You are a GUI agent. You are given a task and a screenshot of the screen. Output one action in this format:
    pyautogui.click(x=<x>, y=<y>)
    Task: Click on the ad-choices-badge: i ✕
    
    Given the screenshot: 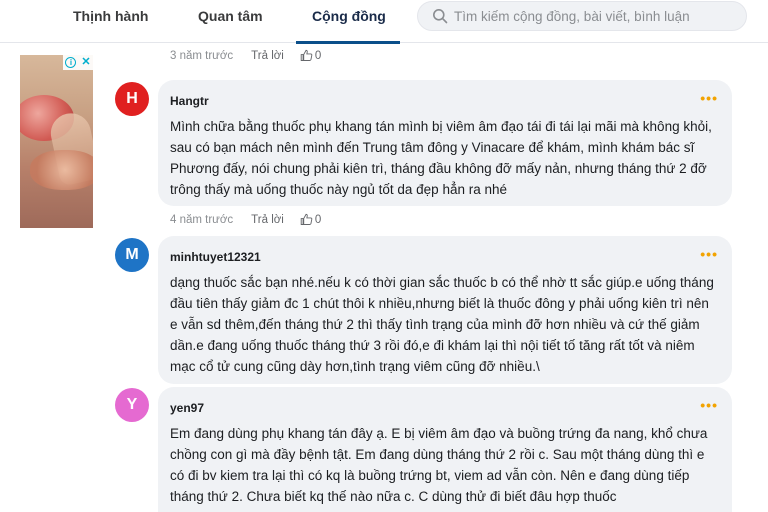 What is the action you would take?
    pyautogui.click(x=78, y=62)
    